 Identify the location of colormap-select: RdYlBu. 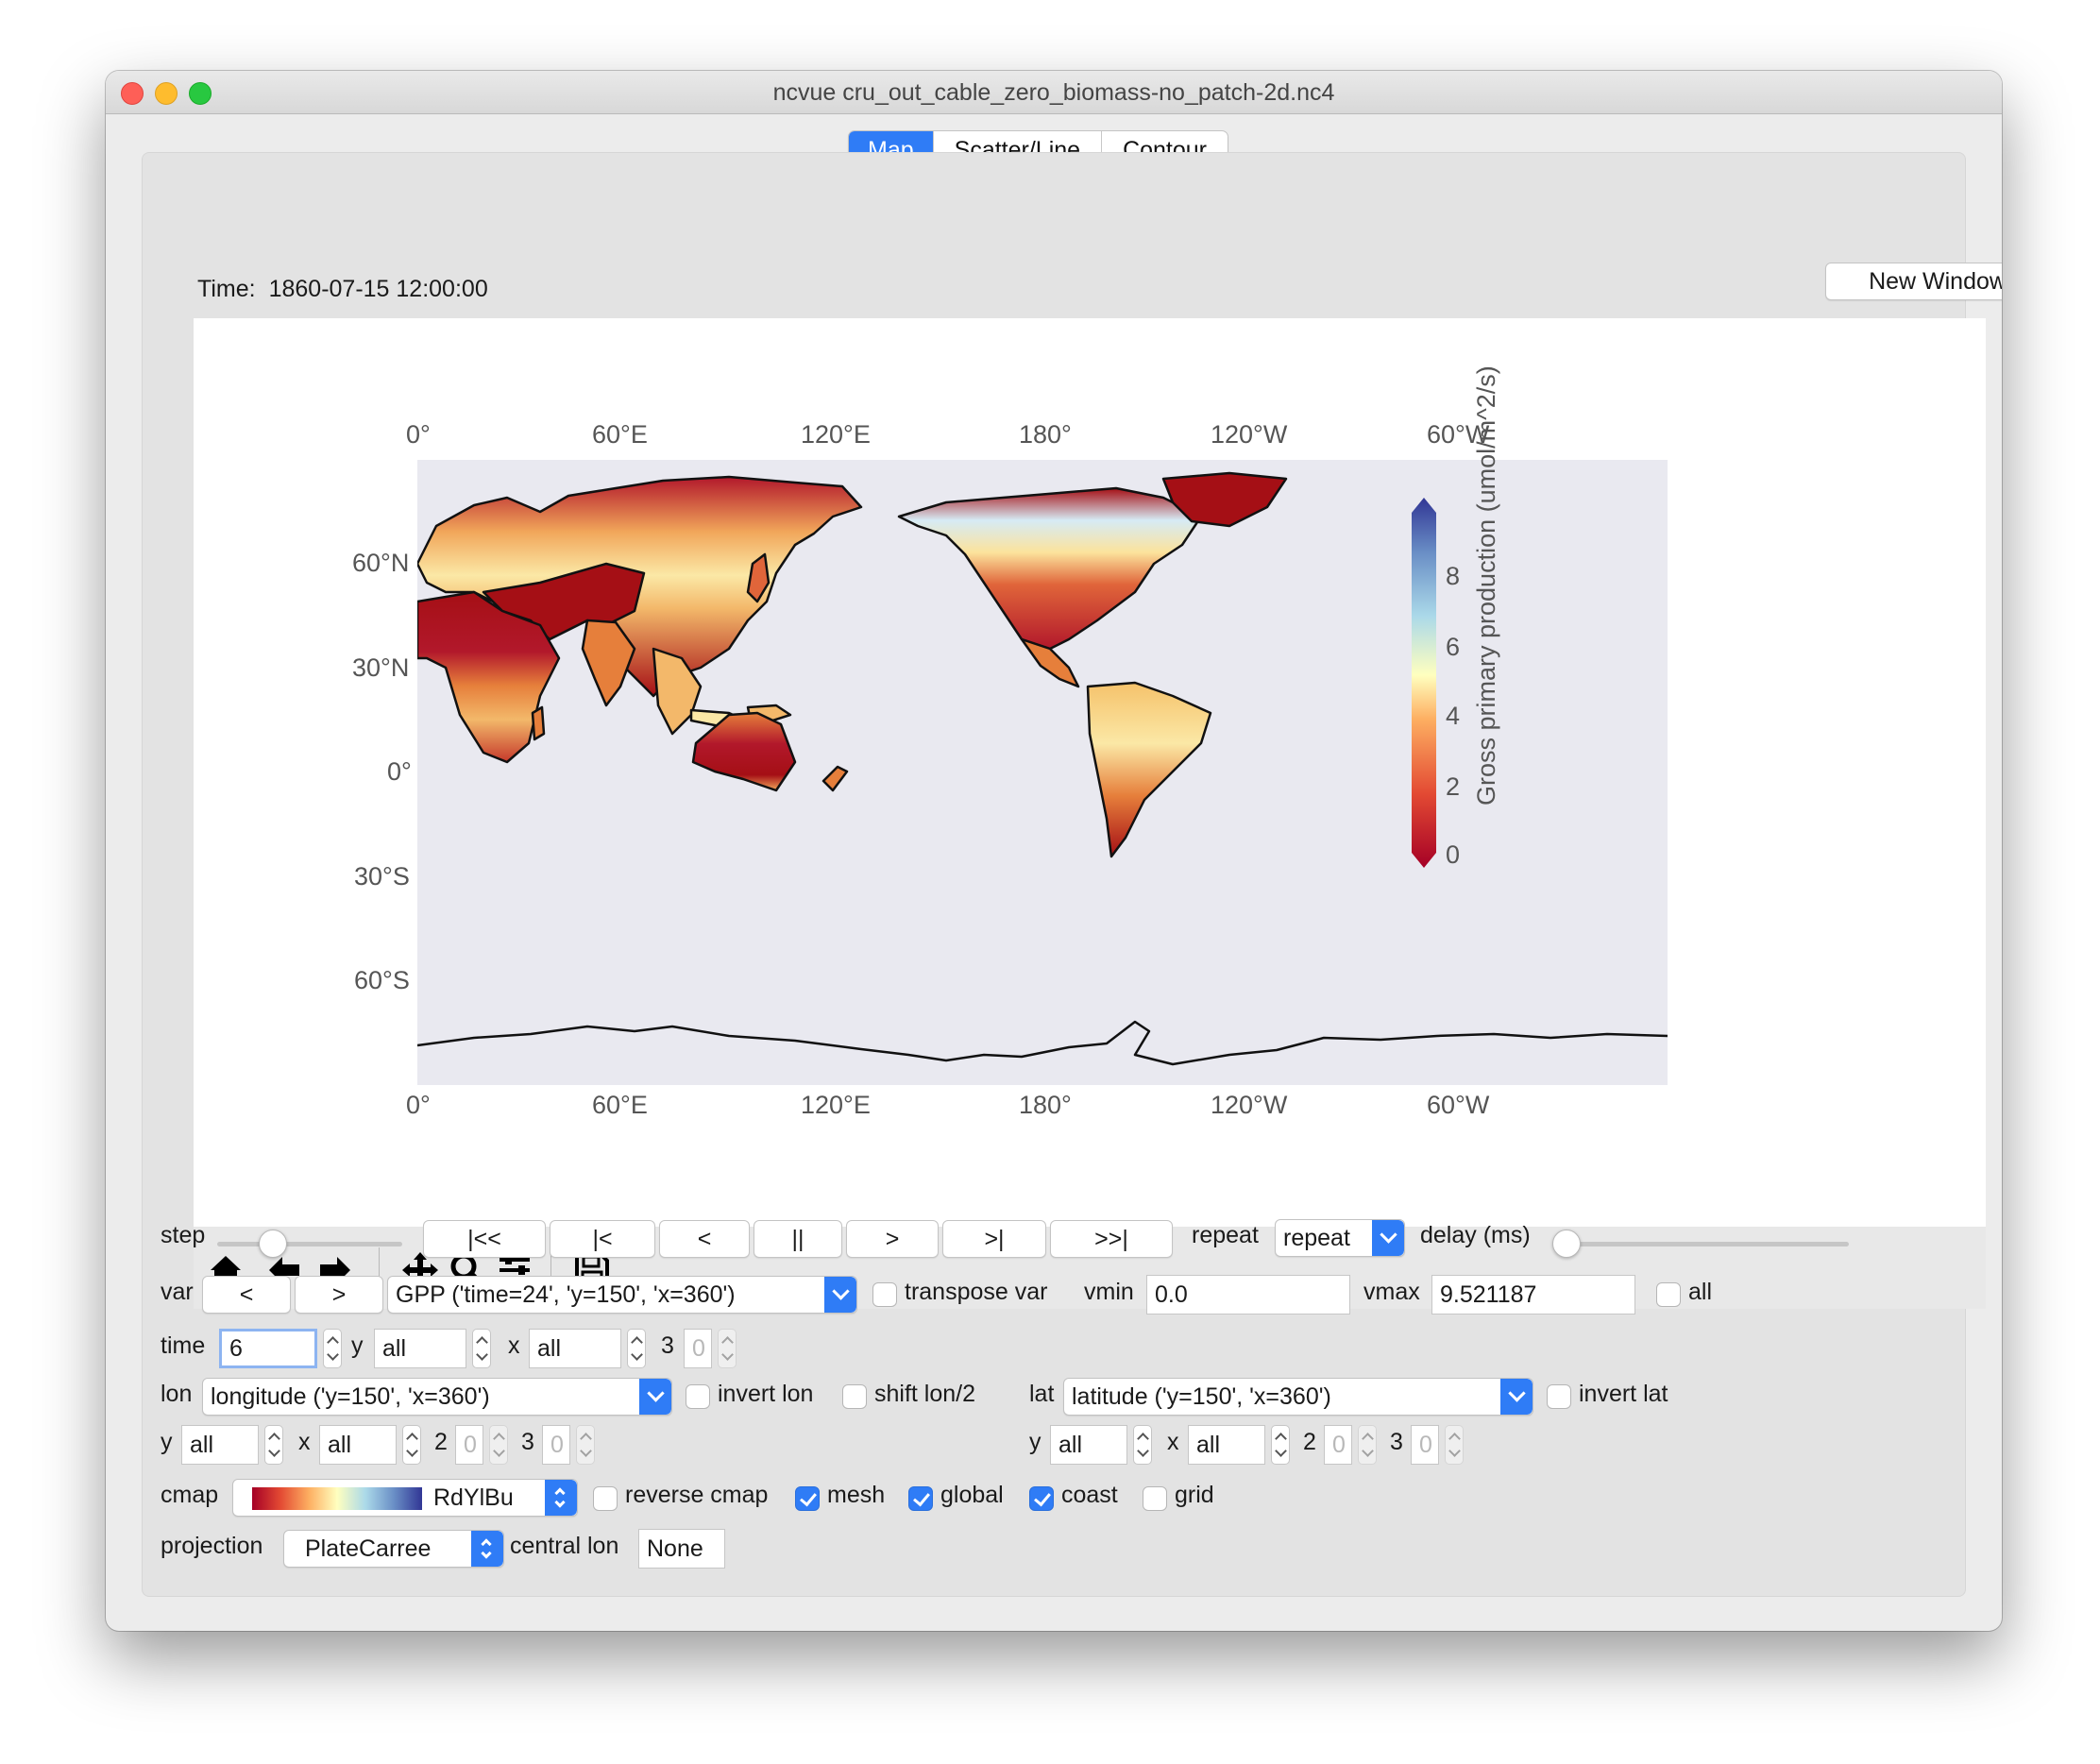
(405, 1498).